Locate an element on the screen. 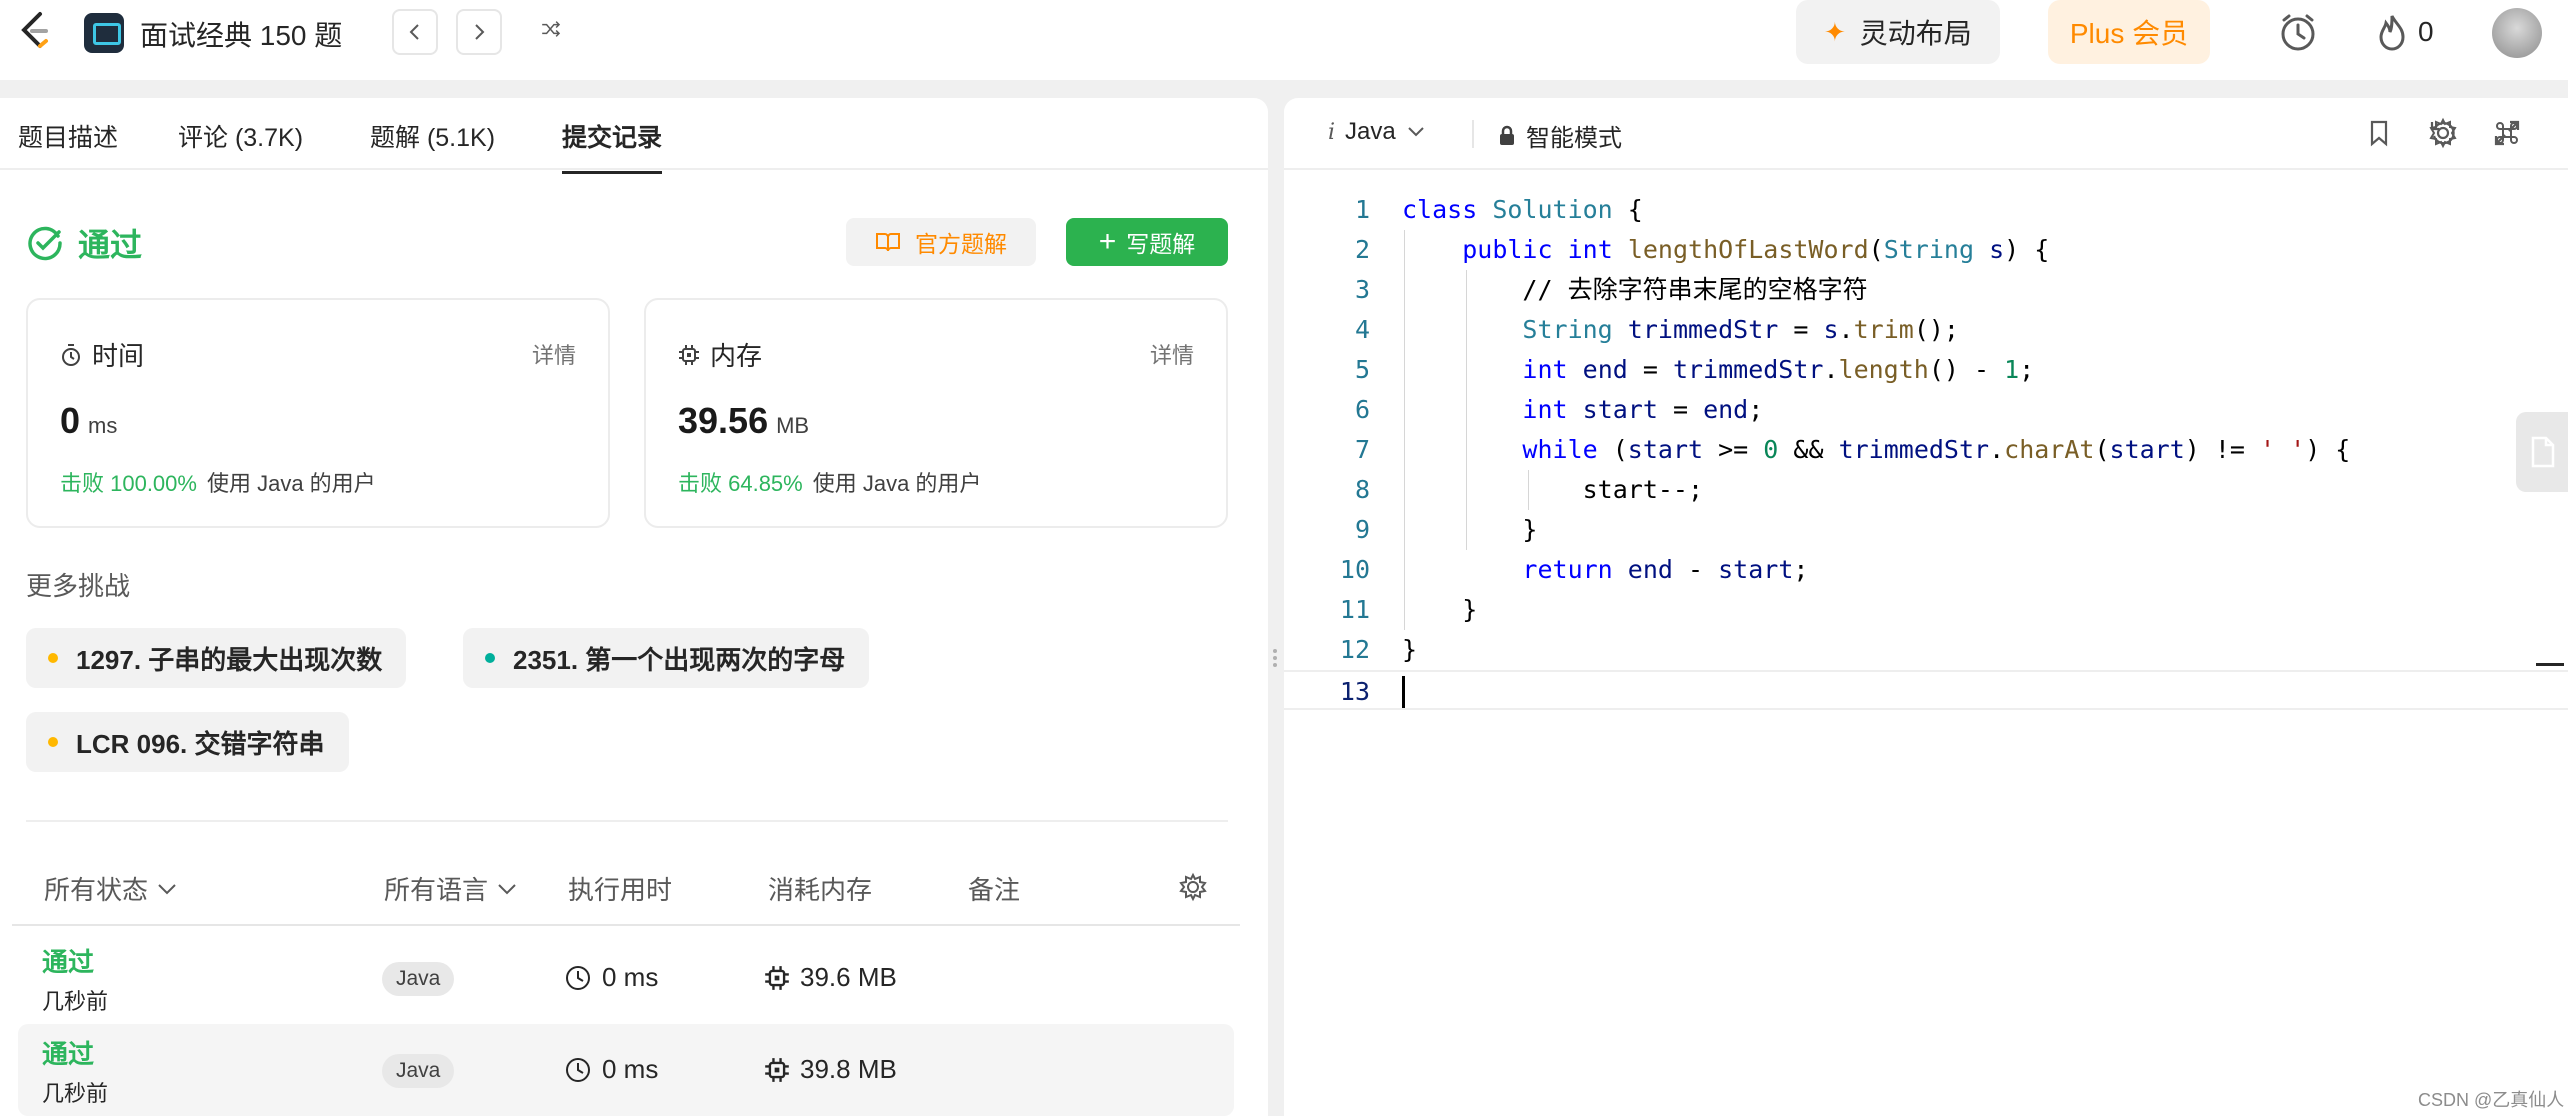 This screenshot has height=1116, width=2568. next-problem-button is located at coordinates (479, 32).